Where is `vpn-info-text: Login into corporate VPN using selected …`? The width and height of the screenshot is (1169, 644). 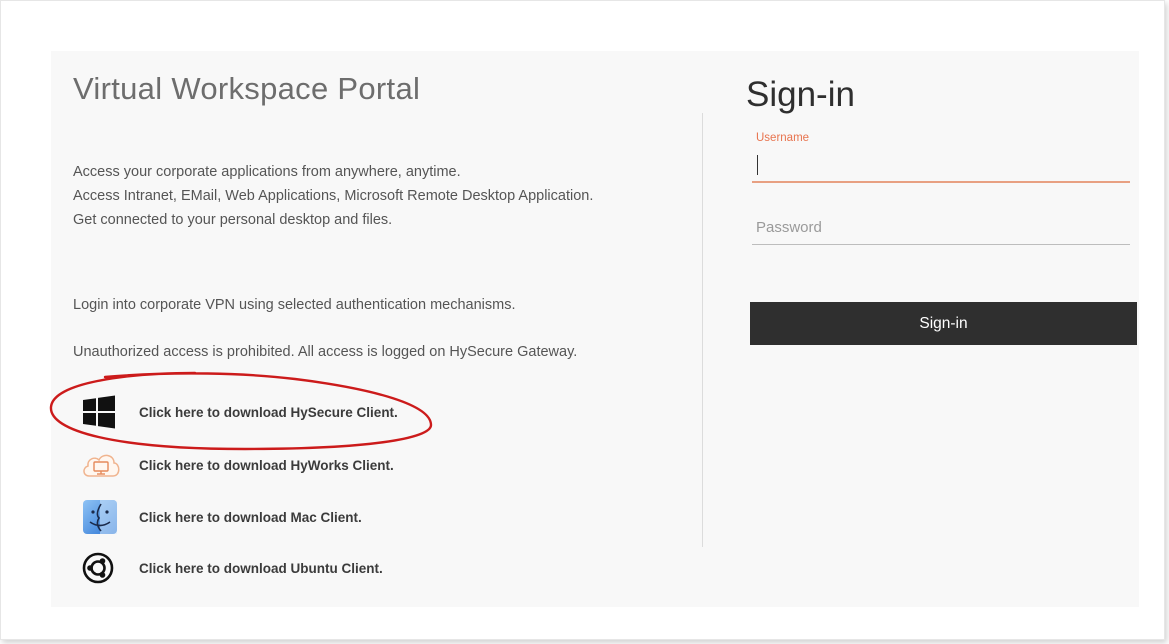 vpn-info-text: Login into corporate VPN using selected … is located at coordinates (294, 305).